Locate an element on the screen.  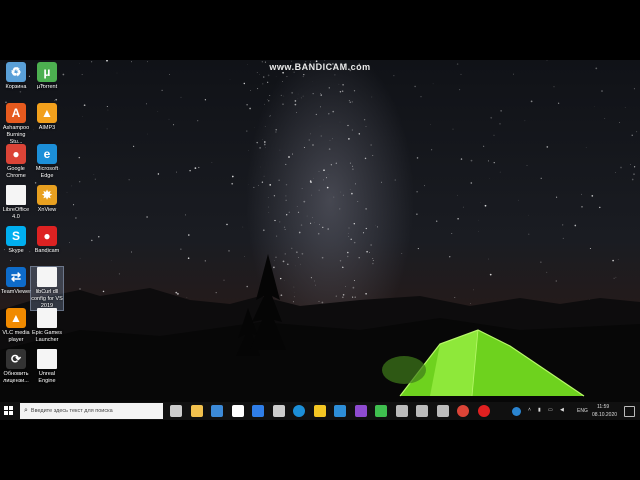
desktop-icon-label: µTorrent is located at coordinates (47, 87).